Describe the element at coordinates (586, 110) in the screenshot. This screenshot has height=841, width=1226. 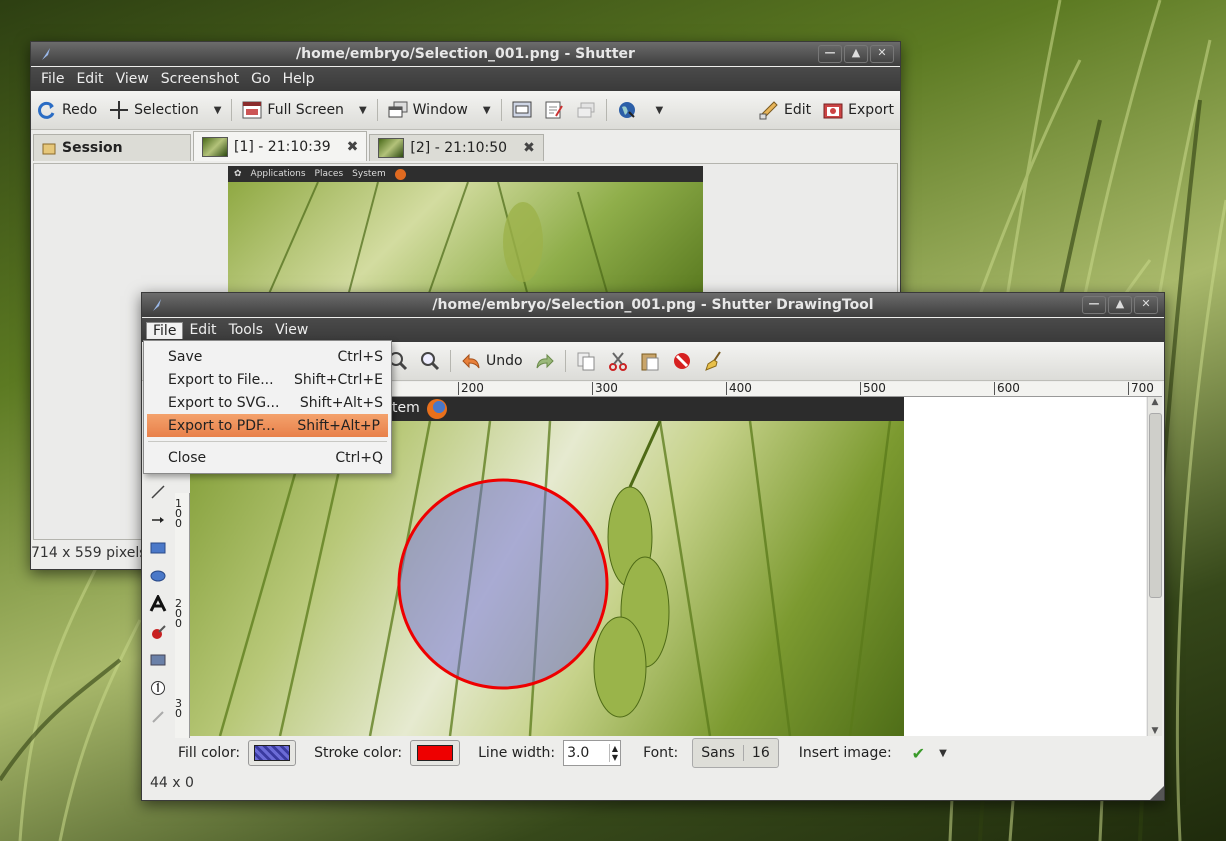
I see `tooltip-capture-button` at that location.